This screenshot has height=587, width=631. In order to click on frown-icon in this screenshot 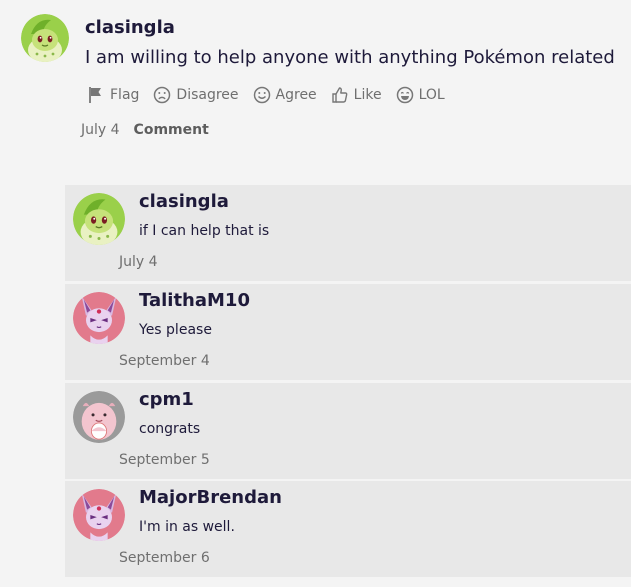, I will do `click(162, 95)`.